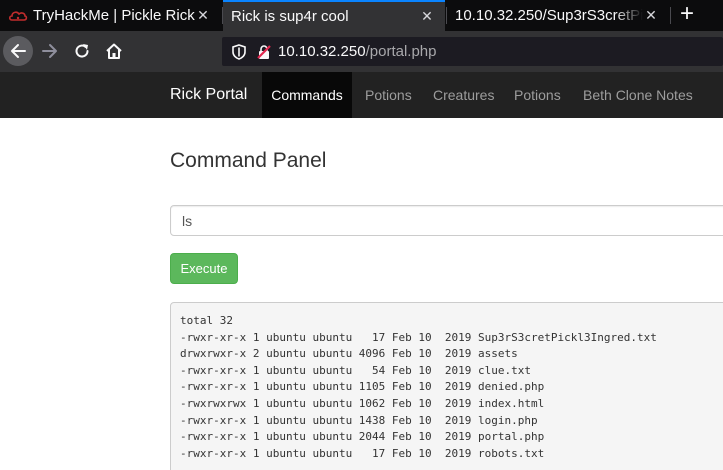 This screenshot has height=470, width=723. What do you see at coordinates (388, 95) in the screenshot?
I see `nav-potions: Potions` at bounding box center [388, 95].